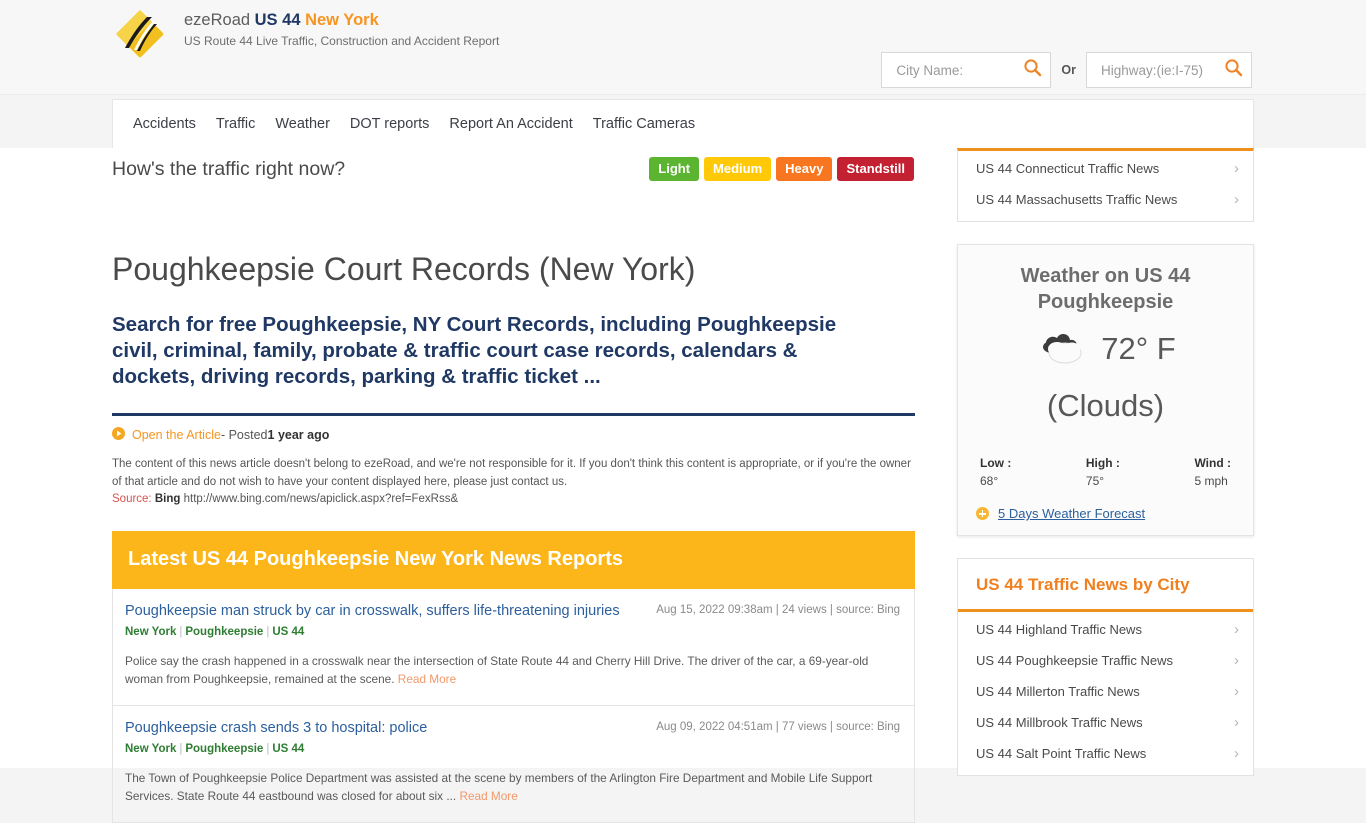 The image size is (1366, 823). What do you see at coordinates (1105, 405) in the screenshot?
I see `weather-condition: (Clouds)` at bounding box center [1105, 405].